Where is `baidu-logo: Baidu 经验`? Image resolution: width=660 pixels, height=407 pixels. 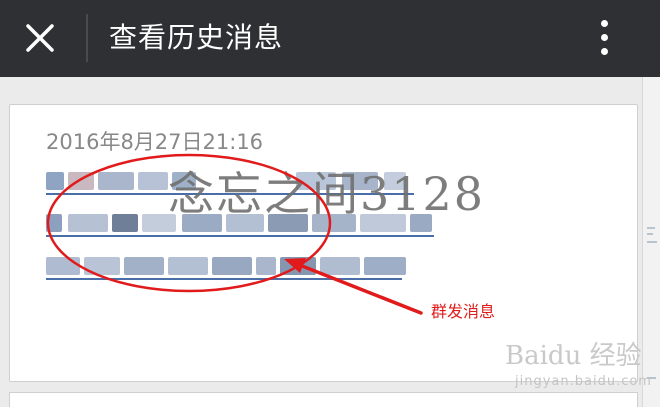 baidu-logo: Baidu 经验 is located at coordinates (573, 356).